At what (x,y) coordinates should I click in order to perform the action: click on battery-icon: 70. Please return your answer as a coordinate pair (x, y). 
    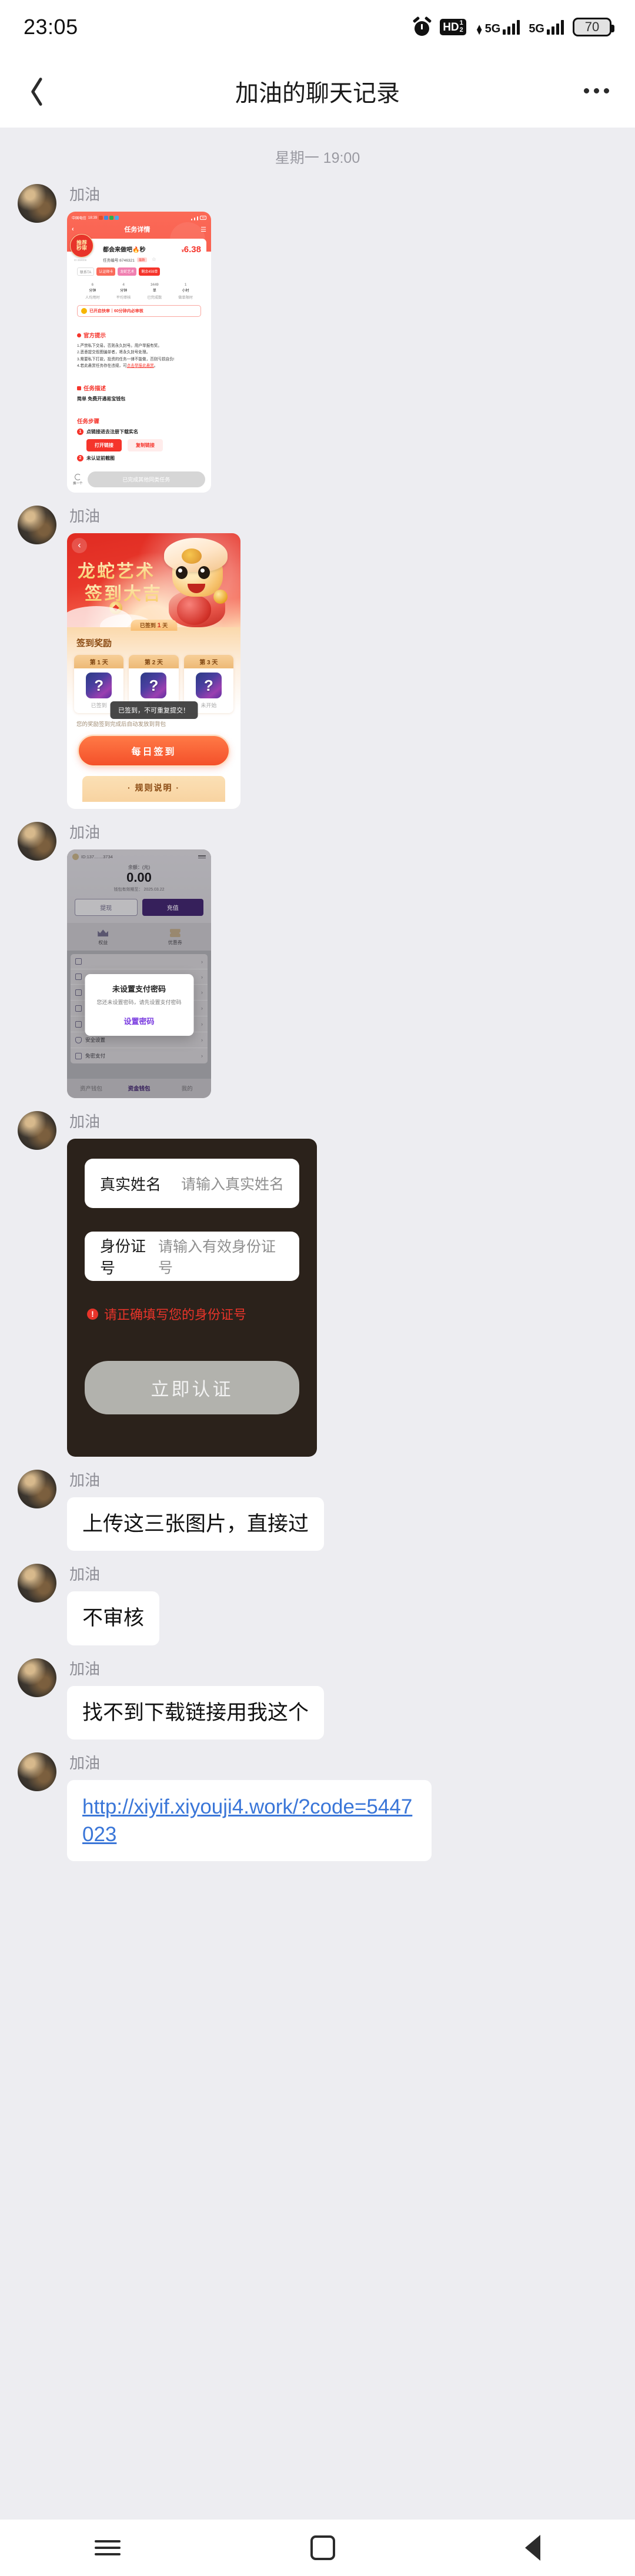
    Looking at the image, I should click on (593, 27).